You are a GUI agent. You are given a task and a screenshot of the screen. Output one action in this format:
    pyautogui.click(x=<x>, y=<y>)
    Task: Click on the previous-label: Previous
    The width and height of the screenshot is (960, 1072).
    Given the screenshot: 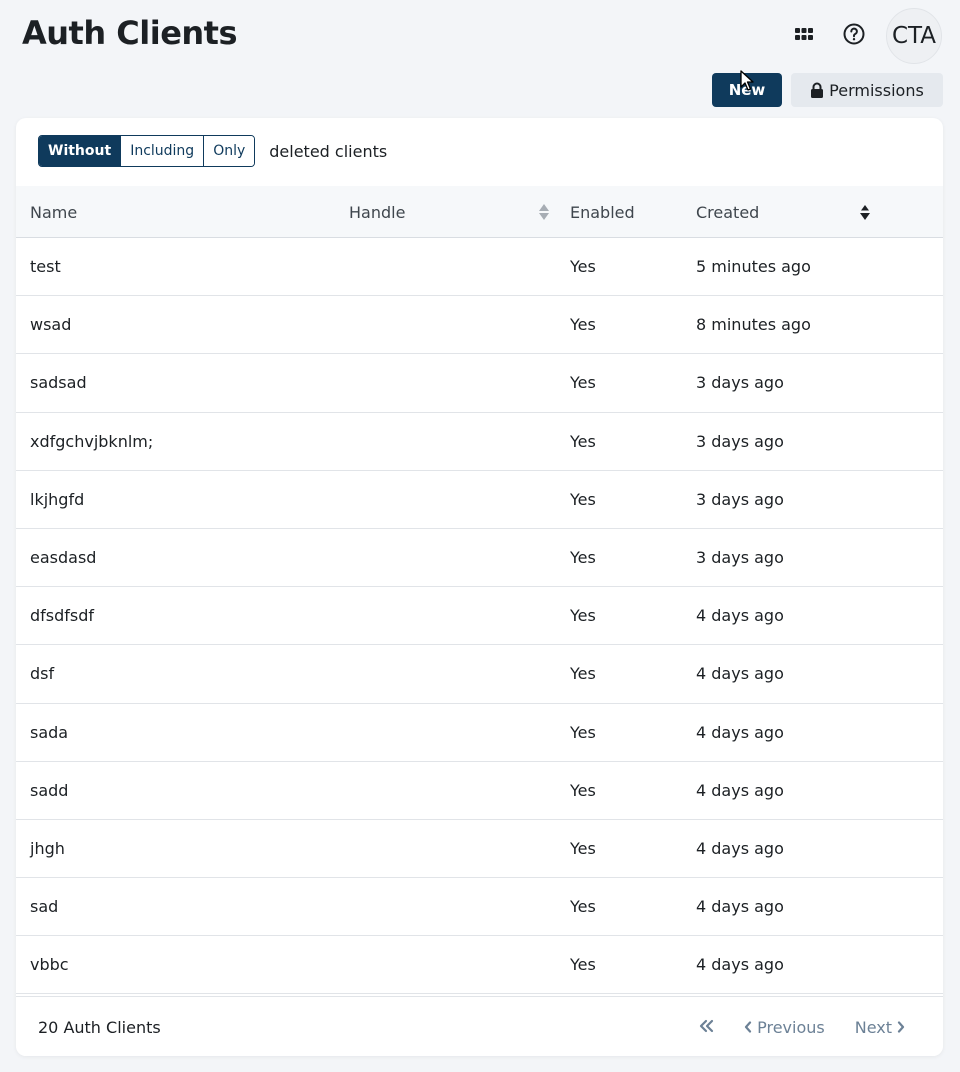 What is the action you would take?
    pyautogui.click(x=791, y=1027)
    